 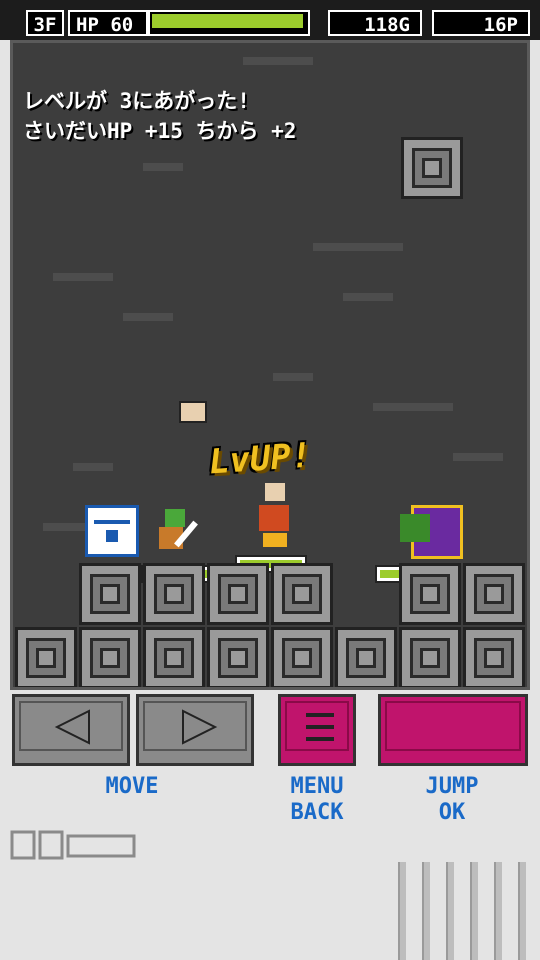 What do you see at coordinates (320, 727) in the screenshot?
I see `hamburger-menu-icon` at bounding box center [320, 727].